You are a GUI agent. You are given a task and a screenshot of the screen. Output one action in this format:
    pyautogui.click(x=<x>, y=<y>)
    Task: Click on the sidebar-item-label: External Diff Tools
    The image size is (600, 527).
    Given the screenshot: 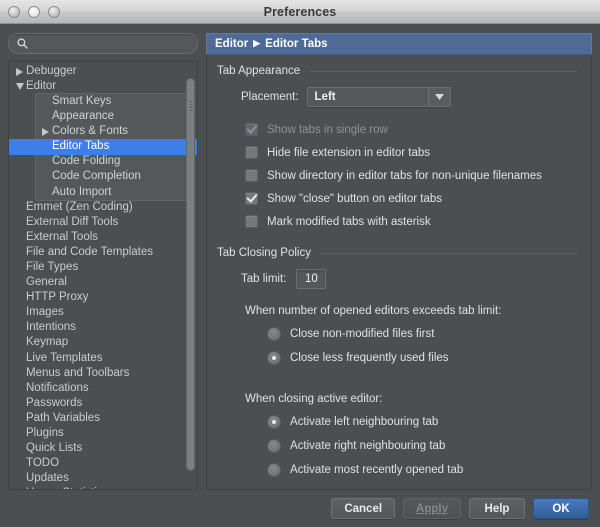 What is the action you would take?
    pyautogui.click(x=72, y=221)
    